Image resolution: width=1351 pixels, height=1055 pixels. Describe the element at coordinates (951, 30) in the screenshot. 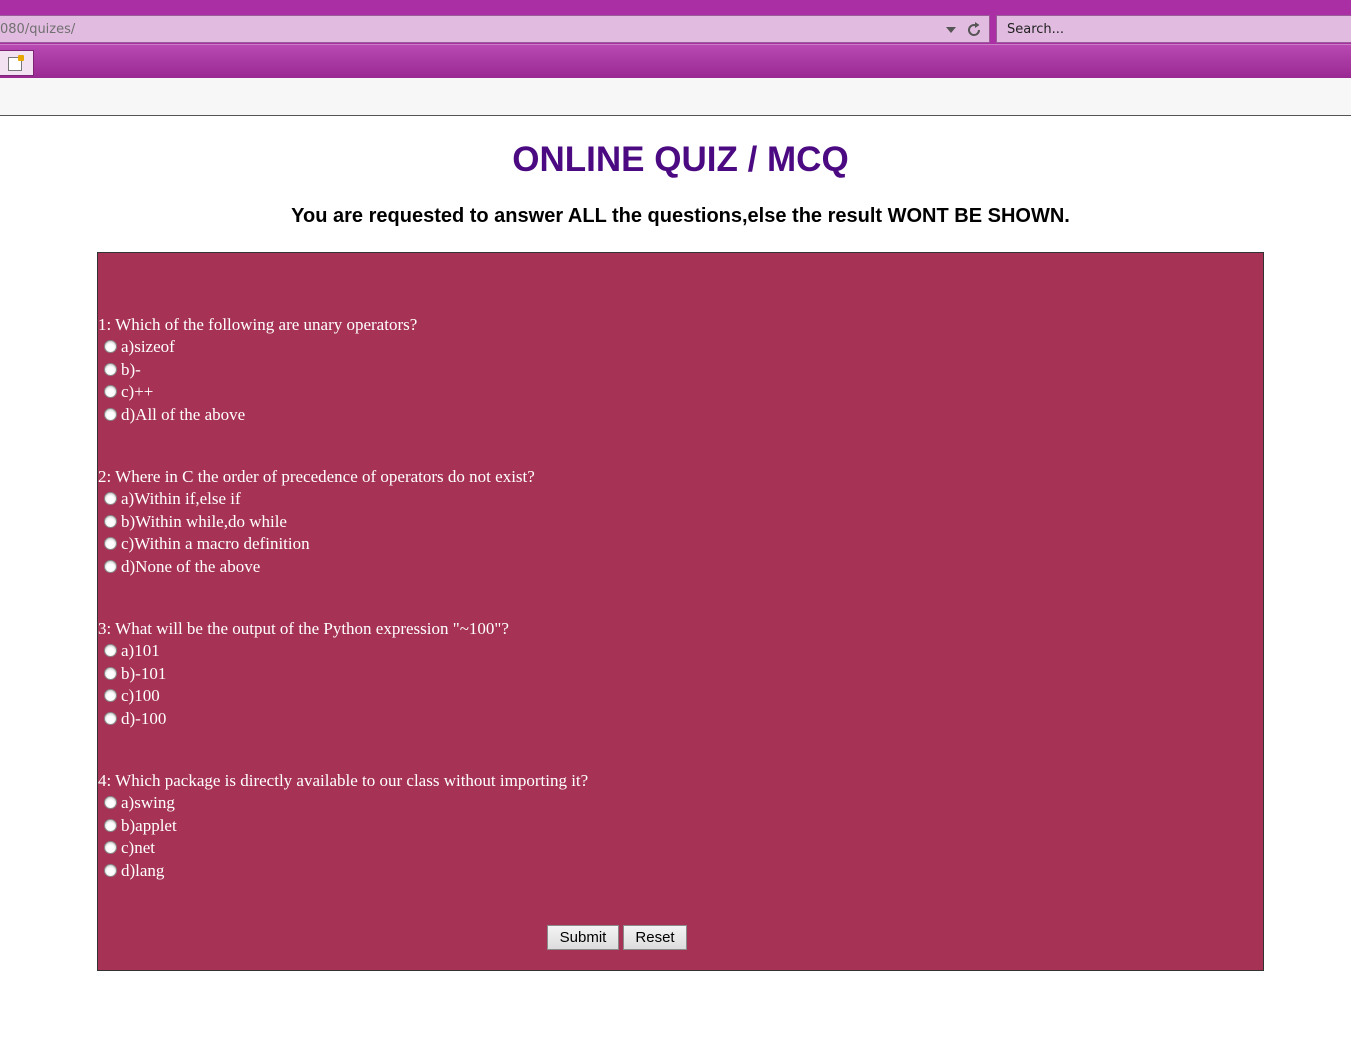

I see `dropdown-arrow-icon` at that location.